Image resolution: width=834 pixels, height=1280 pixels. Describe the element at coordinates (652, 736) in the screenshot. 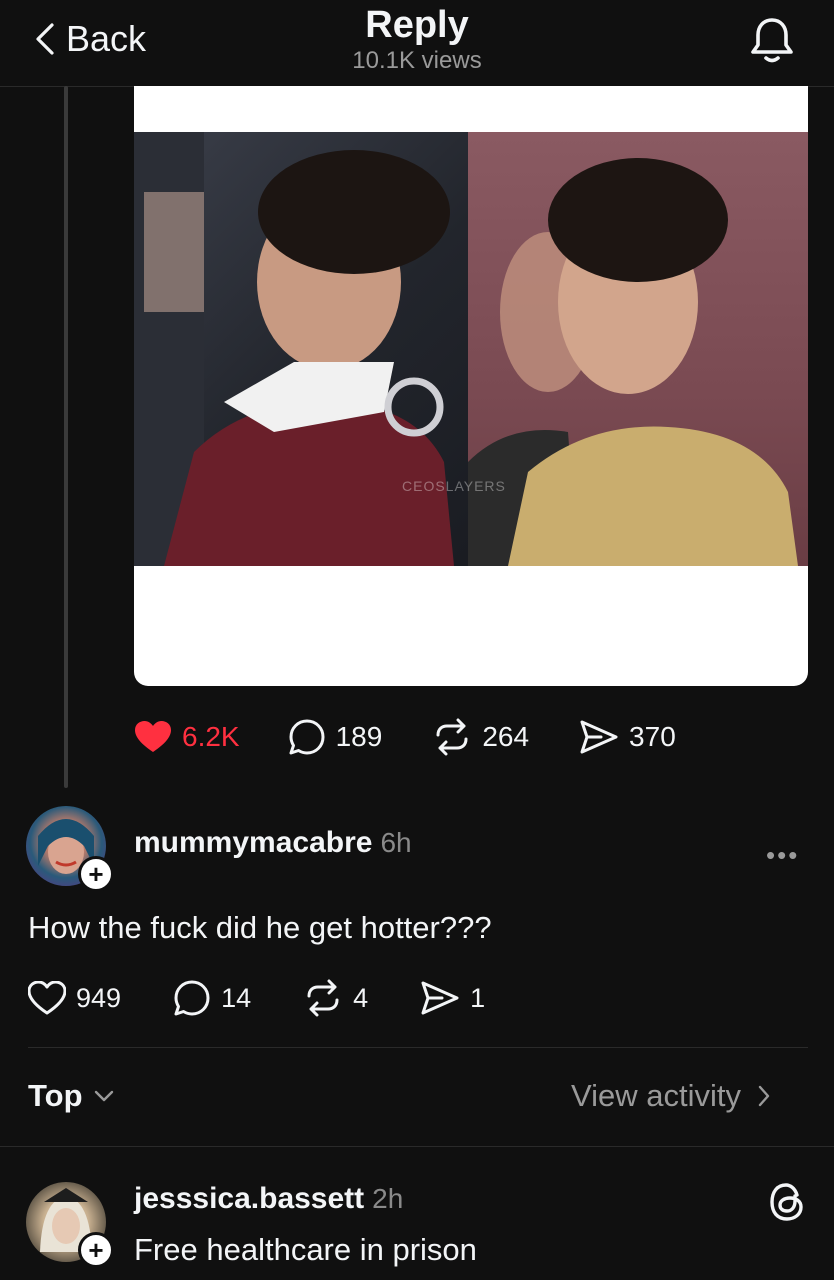

I see `share-count: 370` at that location.